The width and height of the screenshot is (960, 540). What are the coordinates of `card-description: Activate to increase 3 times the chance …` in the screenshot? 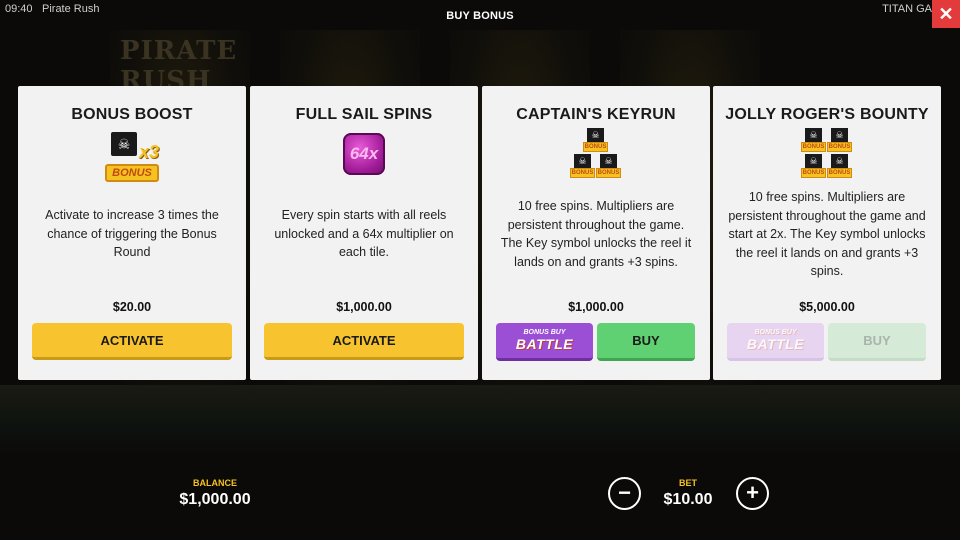 It's located at (132, 233).